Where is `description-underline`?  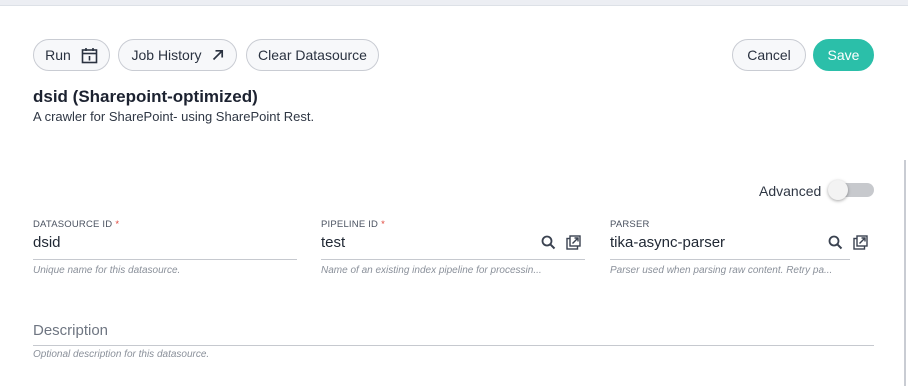 description-underline is located at coordinates (453, 345).